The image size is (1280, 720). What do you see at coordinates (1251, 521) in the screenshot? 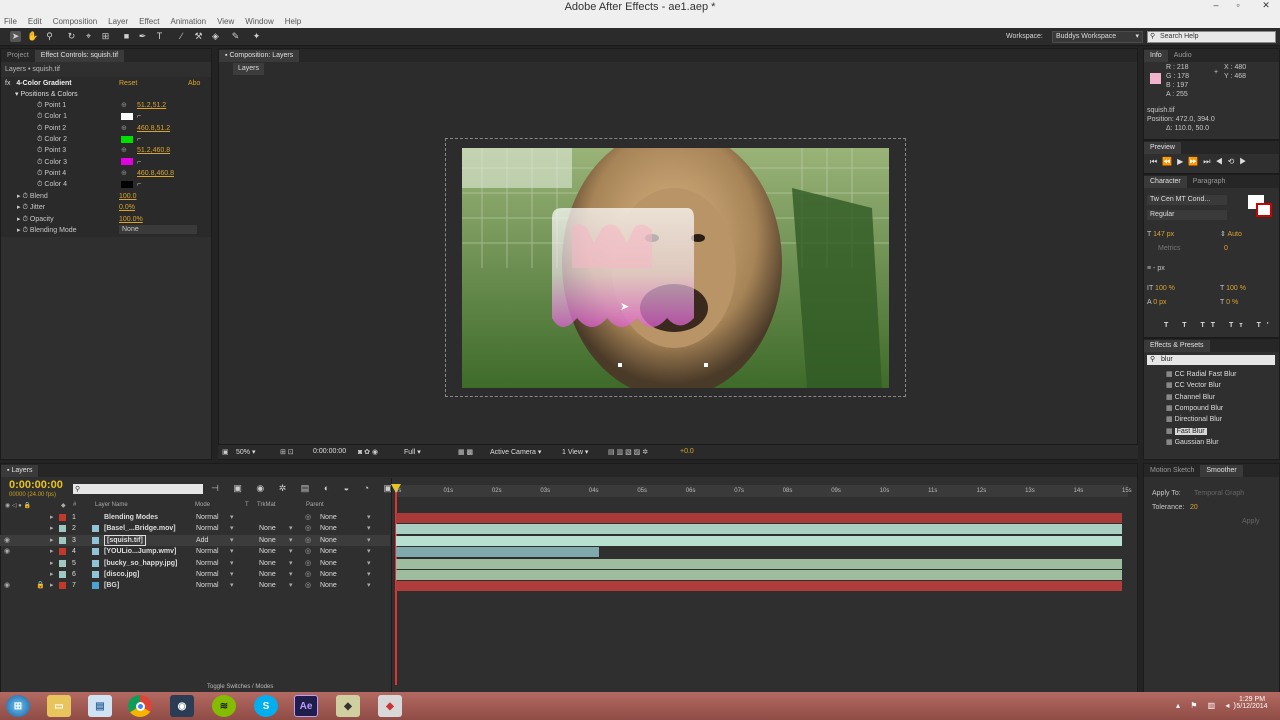
I see `apply-button: Apply` at bounding box center [1251, 521].